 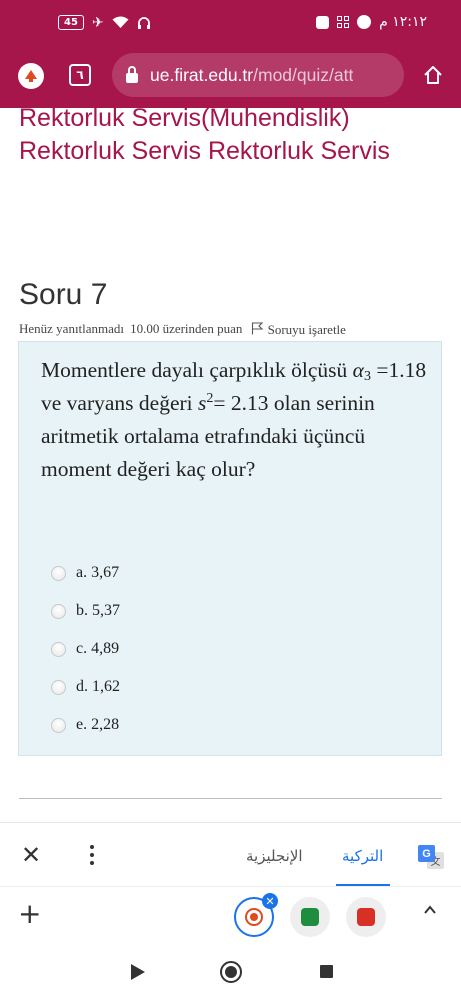 I want to click on answer-label-a: a. 3,67, so click(x=97, y=573).